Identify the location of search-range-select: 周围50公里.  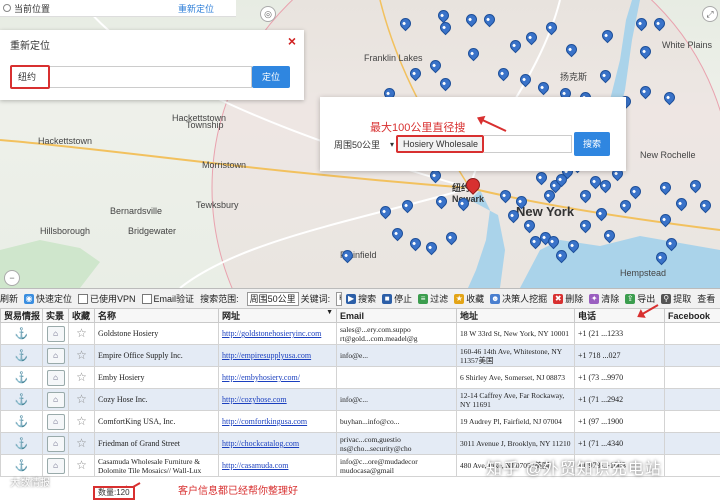
(273, 299).